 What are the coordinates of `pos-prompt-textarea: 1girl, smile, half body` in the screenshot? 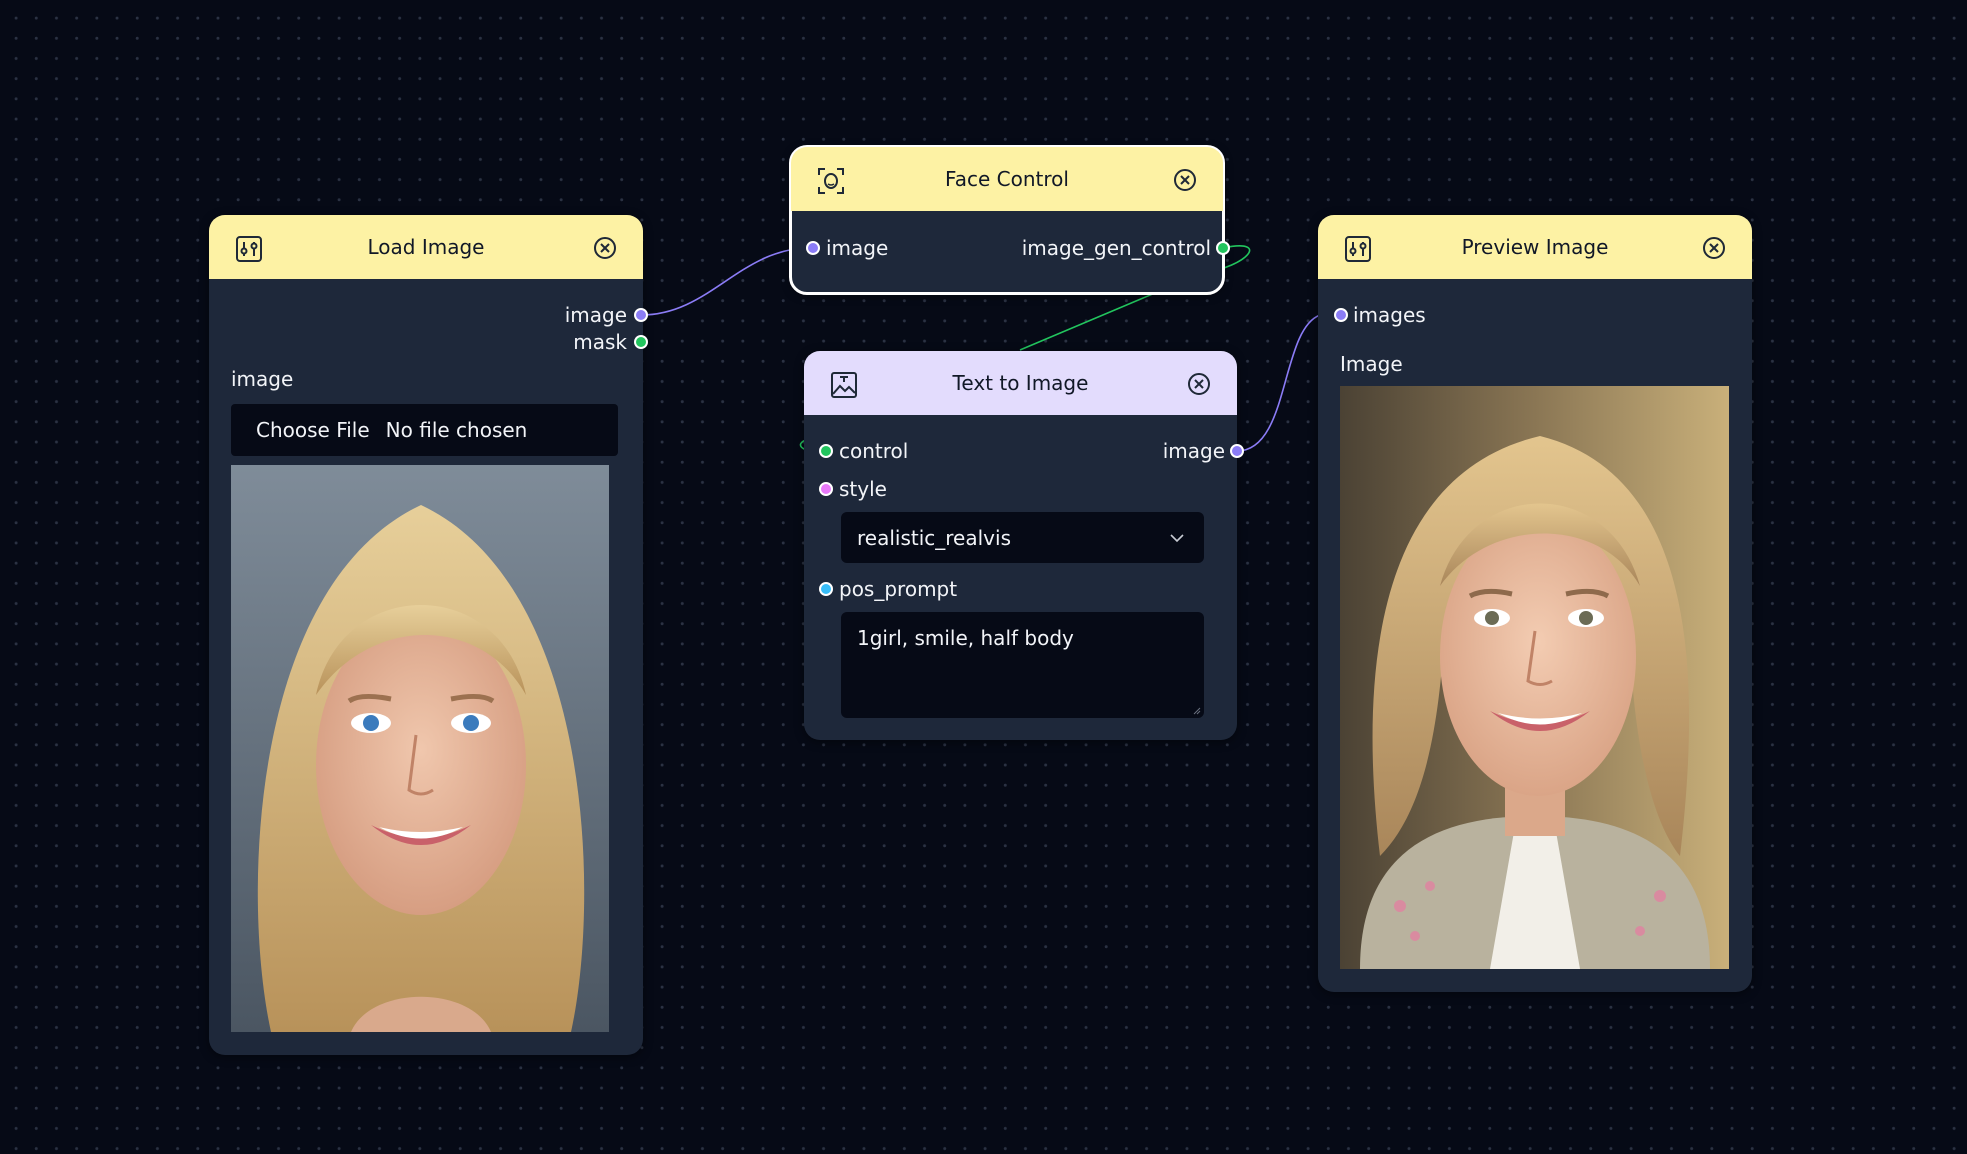 It's located at (1022, 665).